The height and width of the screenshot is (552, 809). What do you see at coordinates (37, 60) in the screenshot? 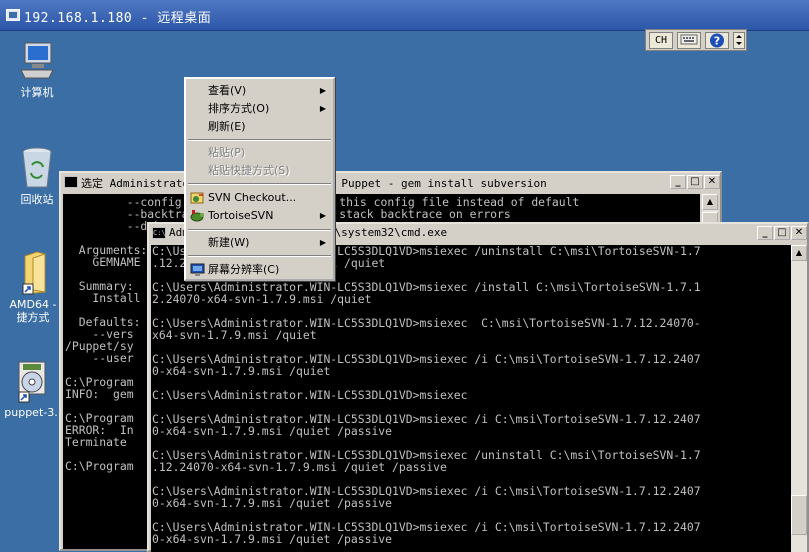
I see `computer-icon` at bounding box center [37, 60].